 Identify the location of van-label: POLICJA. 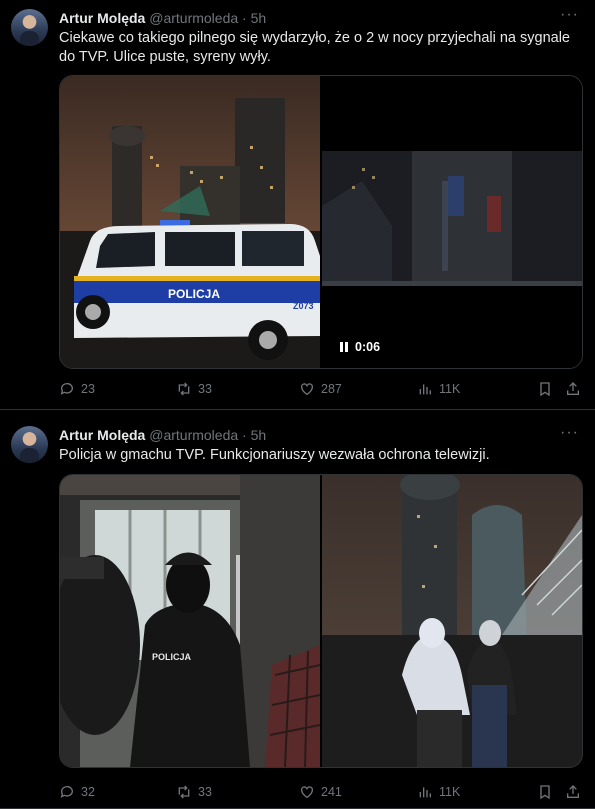
(194, 294).